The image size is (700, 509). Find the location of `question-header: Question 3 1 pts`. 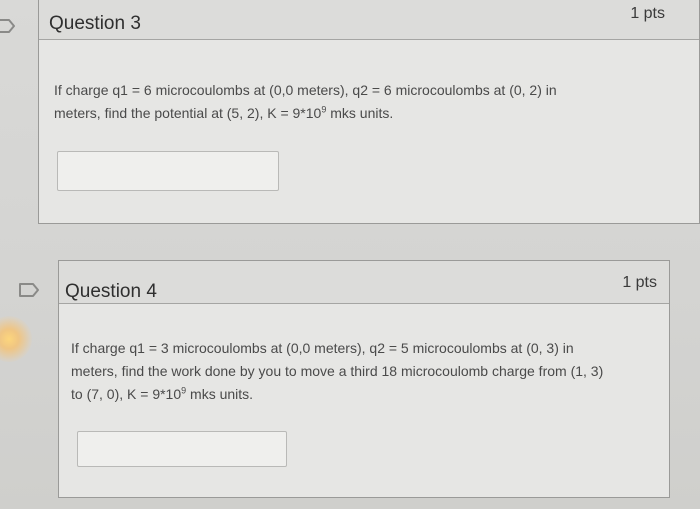

question-header: Question 3 1 pts is located at coordinates (369, 20).